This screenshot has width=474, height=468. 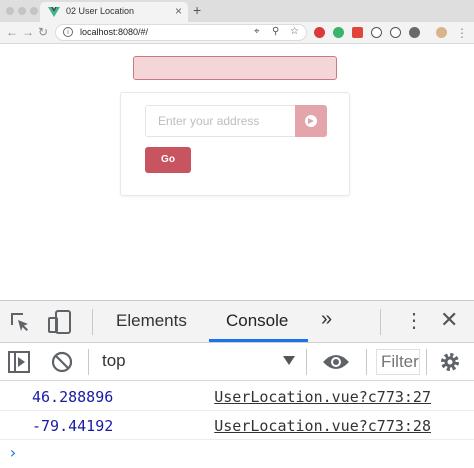 What do you see at coordinates (294, 31) in the screenshot?
I see `bookmark-star-icon: ☆` at bounding box center [294, 31].